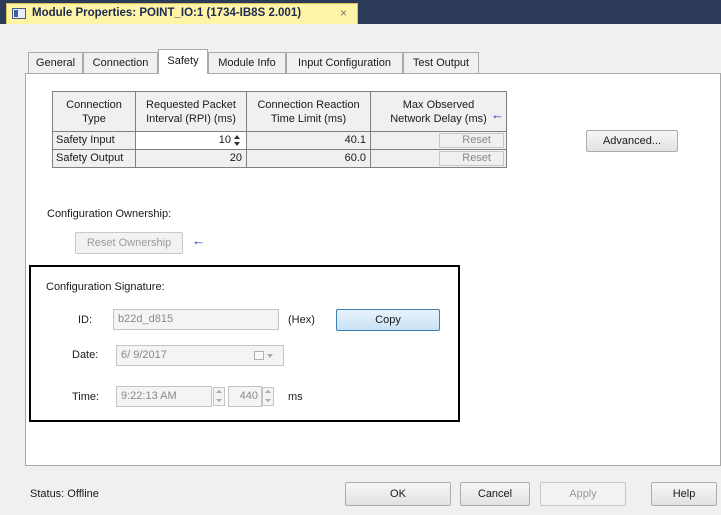 The image size is (721, 515). Describe the element at coordinates (191, 158) in the screenshot. I see `rpi-value: 20` at that location.